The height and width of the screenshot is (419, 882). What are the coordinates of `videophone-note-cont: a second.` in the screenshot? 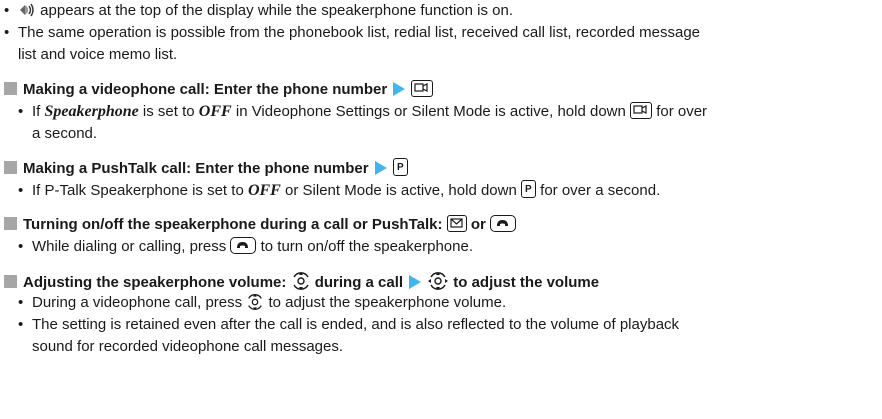 It's located at (65, 133).